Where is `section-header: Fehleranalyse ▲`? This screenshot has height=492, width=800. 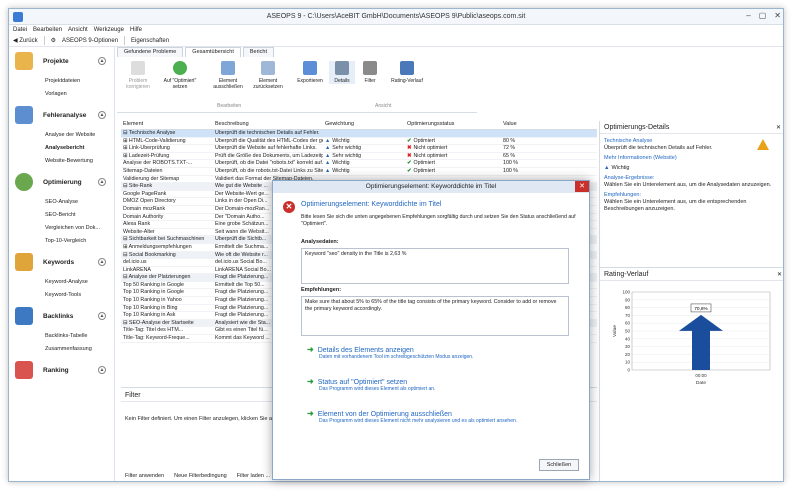 section-header: Fehleranalyse ▲ is located at coordinates (61, 115).